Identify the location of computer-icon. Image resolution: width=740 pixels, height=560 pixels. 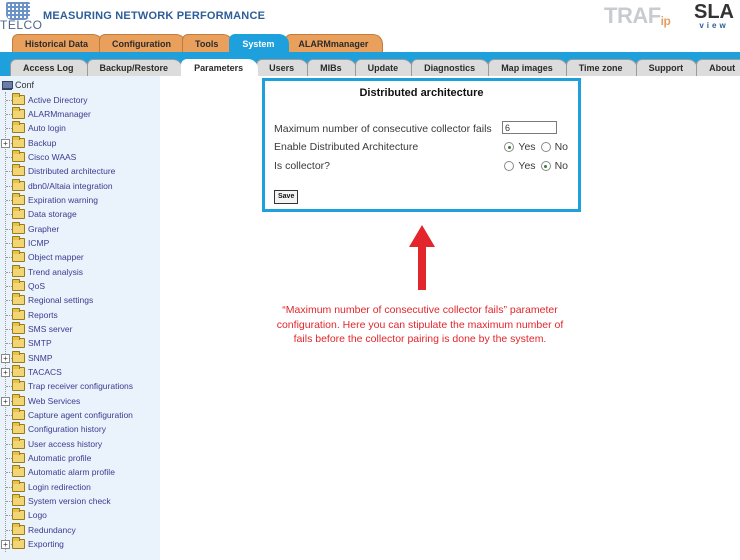
(7, 85).